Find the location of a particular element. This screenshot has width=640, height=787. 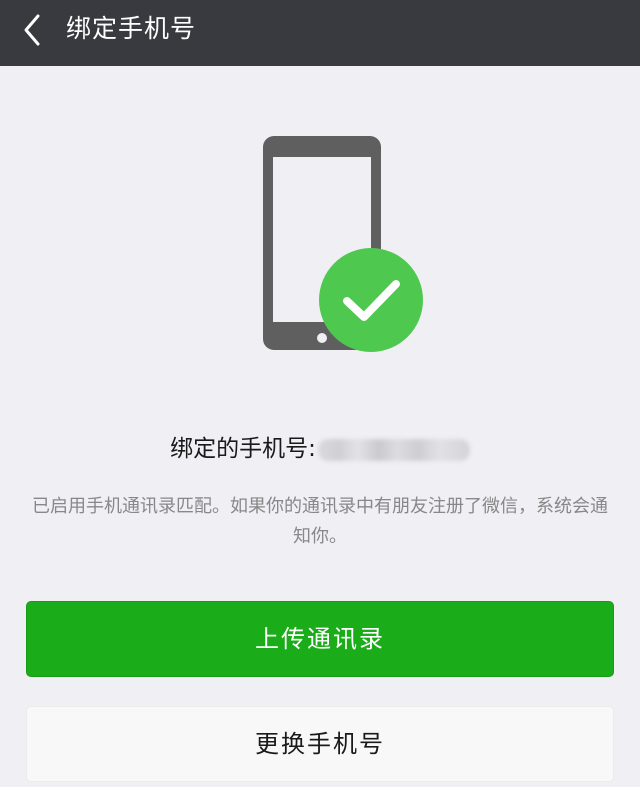

upload-contacts-button: 上传通讯录 is located at coordinates (320, 639).